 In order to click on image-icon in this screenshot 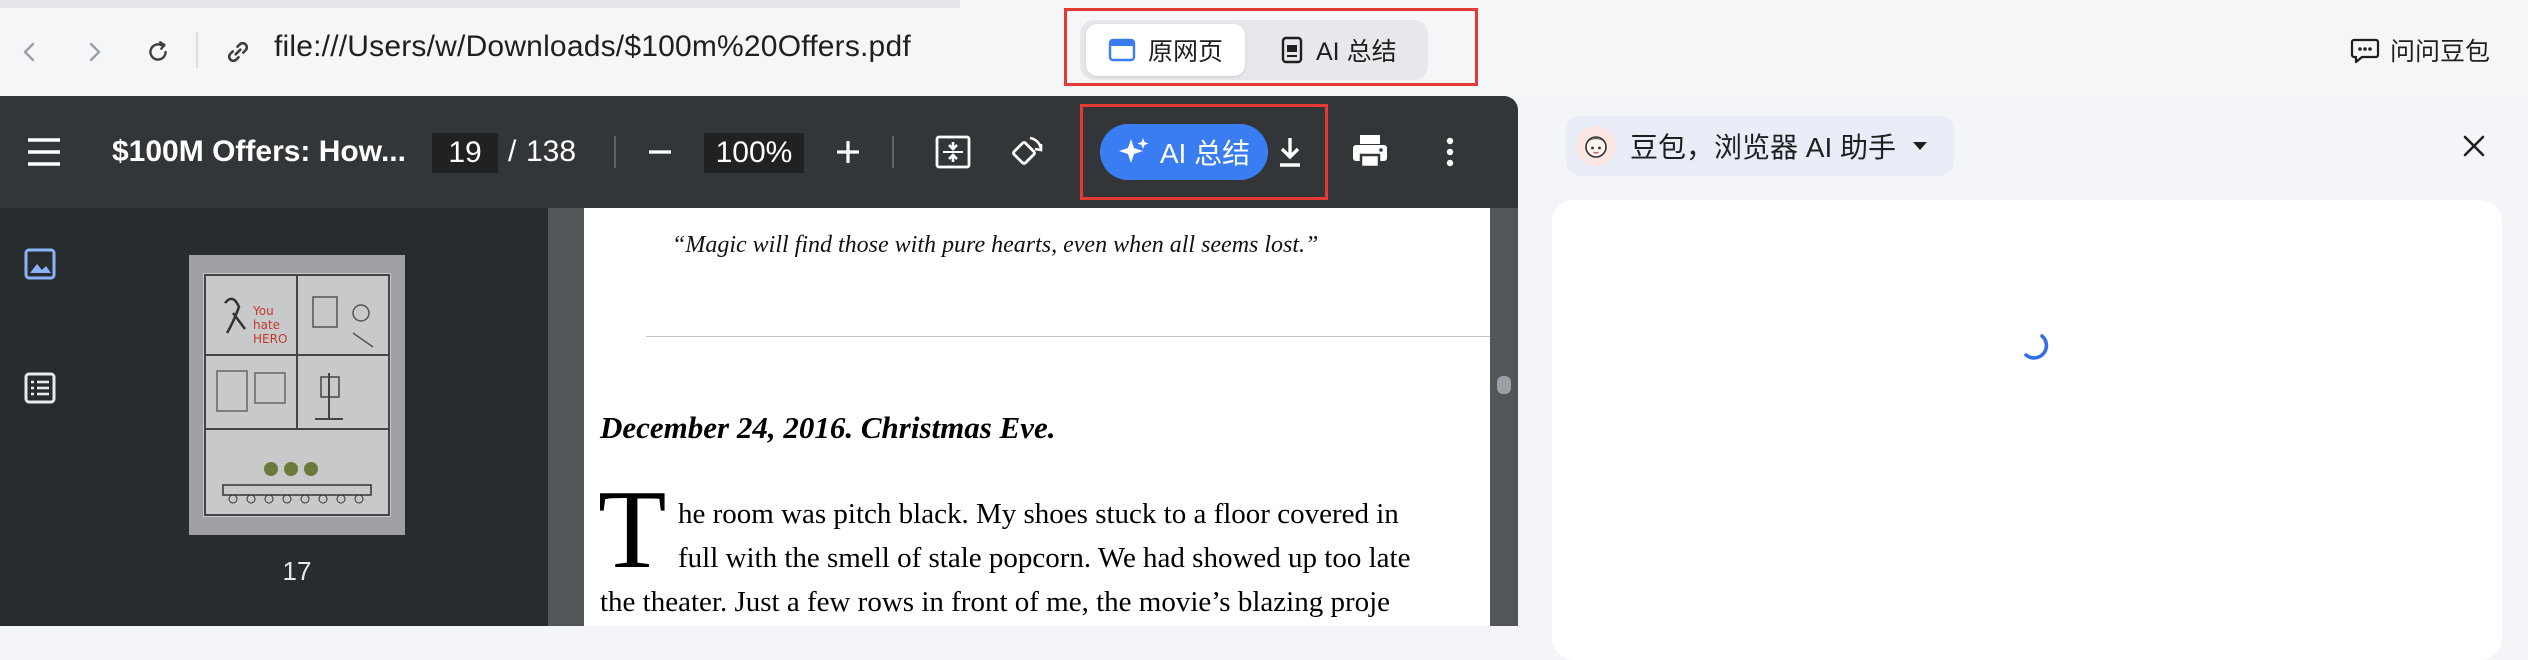, I will do `click(40, 264)`.